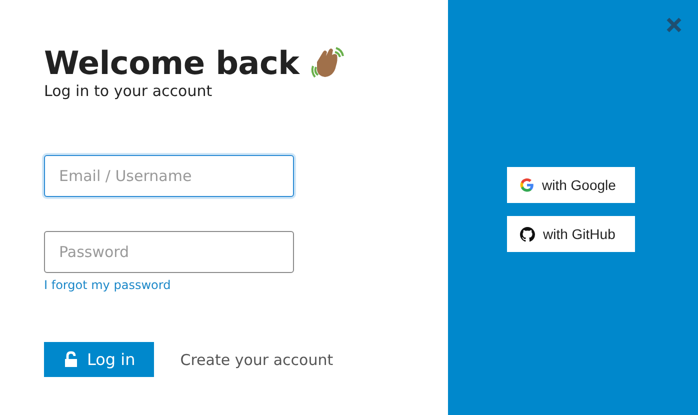 The height and width of the screenshot is (415, 698). Describe the element at coordinates (571, 185) in the screenshot. I see `google-login-button: with Google` at that location.